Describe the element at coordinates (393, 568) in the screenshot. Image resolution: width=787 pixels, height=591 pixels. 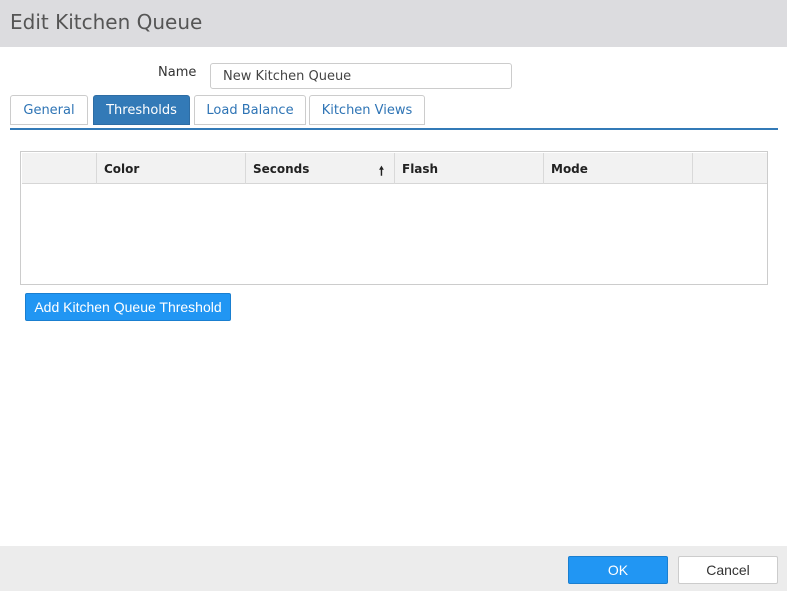
I see `dialog-footer` at that location.